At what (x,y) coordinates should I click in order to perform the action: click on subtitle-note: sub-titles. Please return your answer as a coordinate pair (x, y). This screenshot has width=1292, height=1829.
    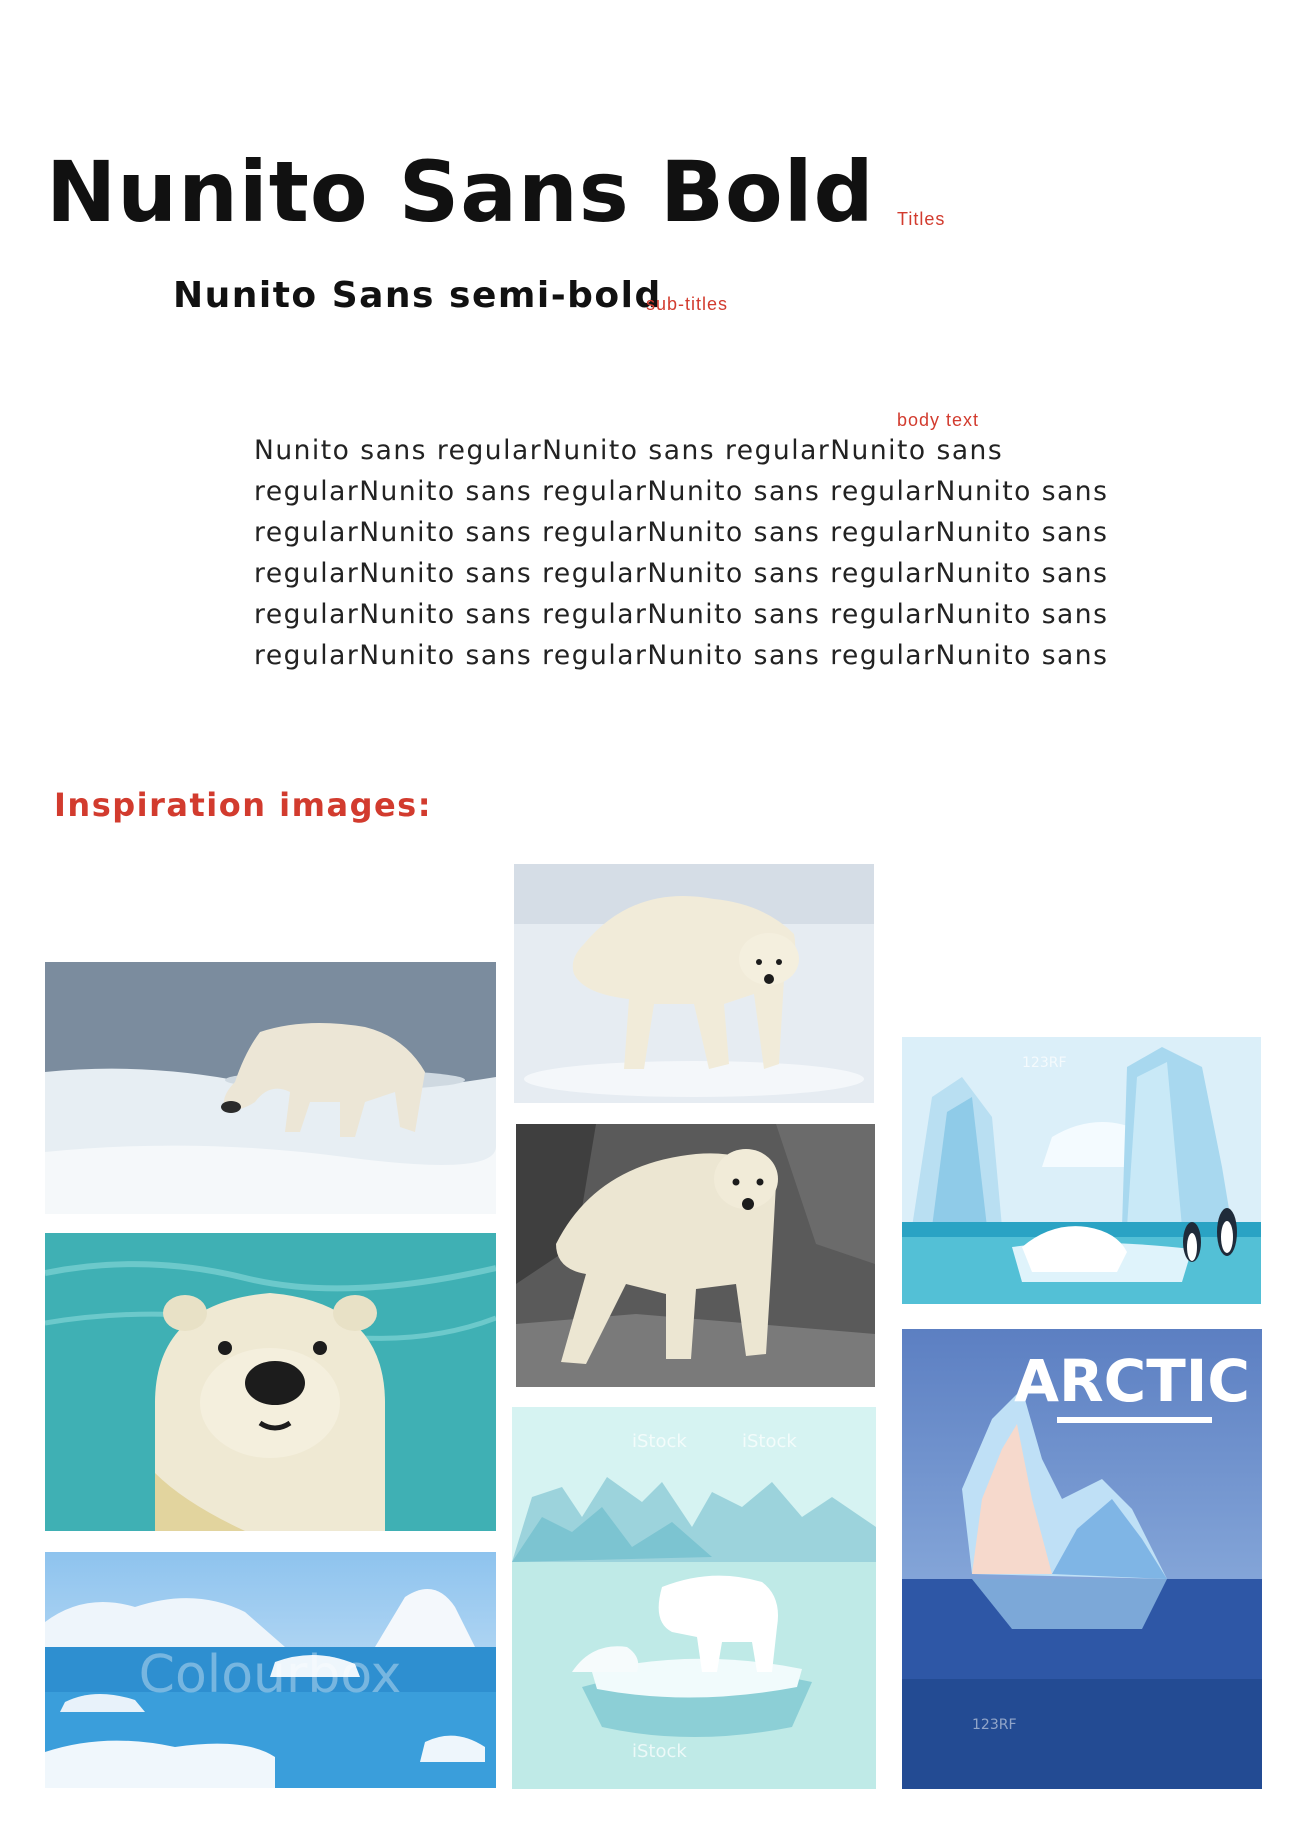
    Looking at the image, I should click on (687, 304).